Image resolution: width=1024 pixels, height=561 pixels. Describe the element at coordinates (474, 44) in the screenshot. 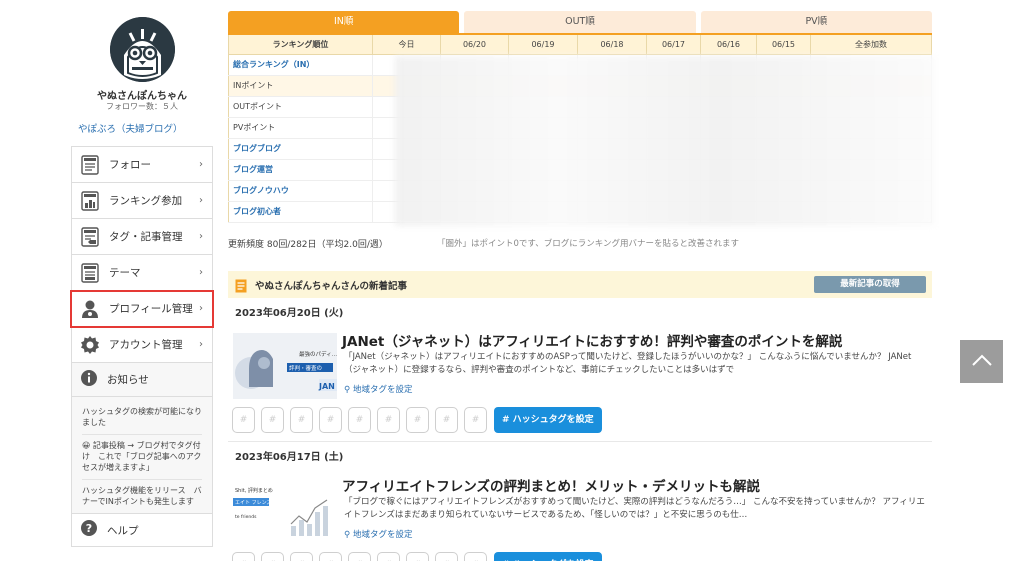

I see `column-header: 06/20` at that location.